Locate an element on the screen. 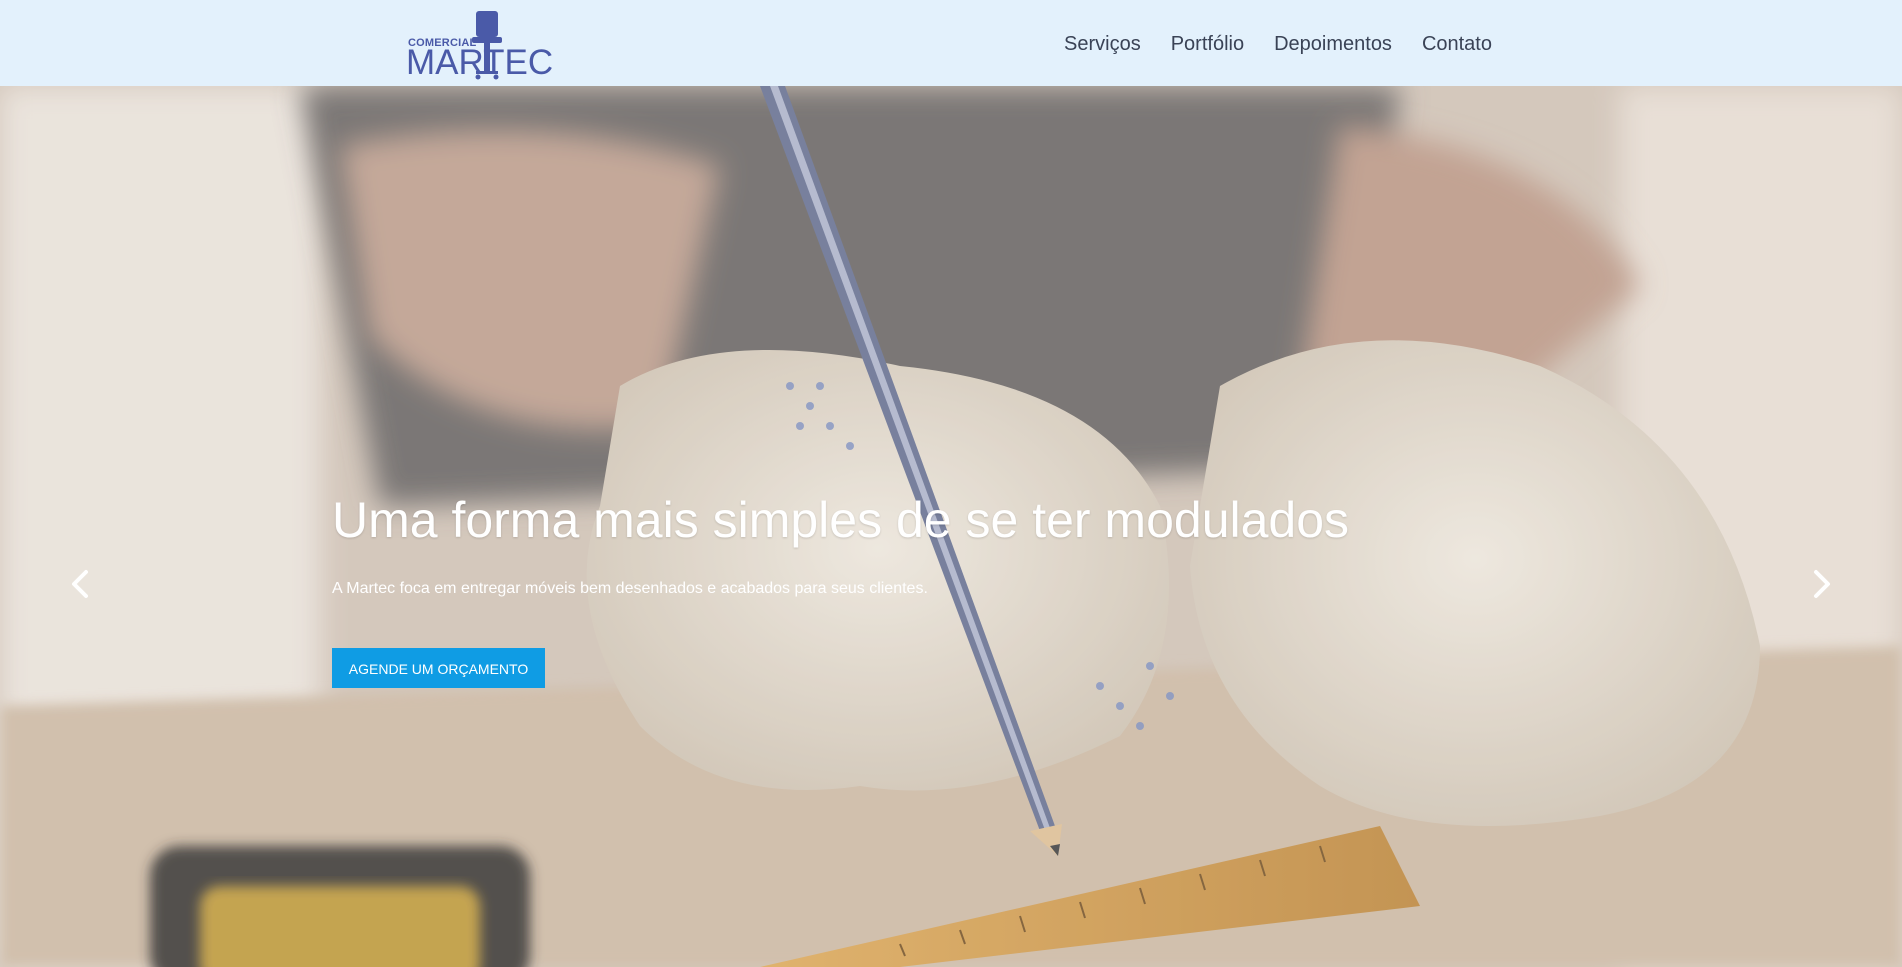  nav-link-contato: Contato is located at coordinates (1457, 44).